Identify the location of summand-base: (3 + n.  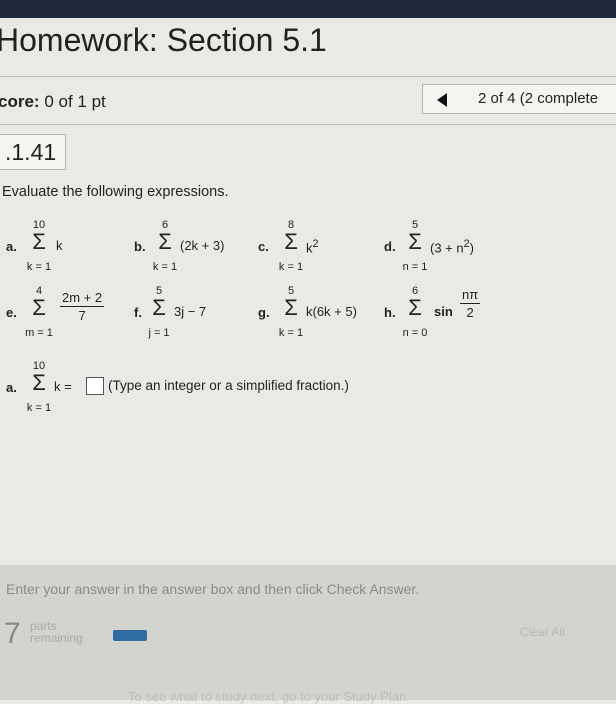
(447, 248).